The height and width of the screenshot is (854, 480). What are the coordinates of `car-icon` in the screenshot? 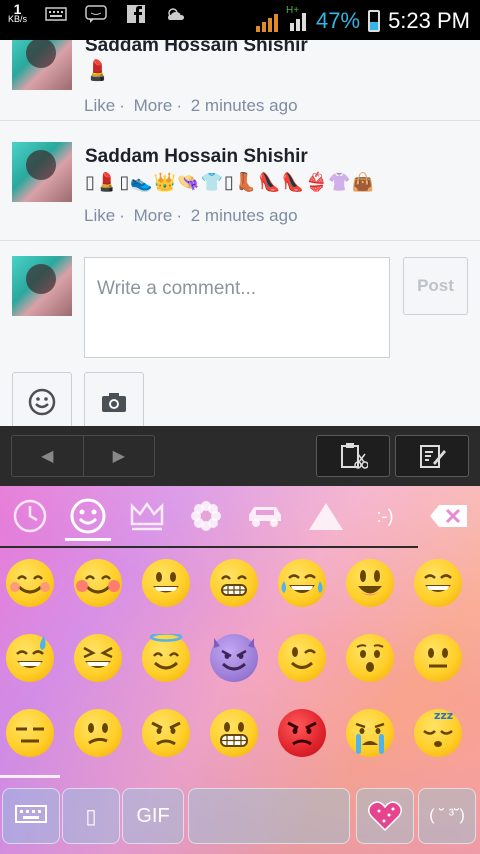 It's located at (265, 516).